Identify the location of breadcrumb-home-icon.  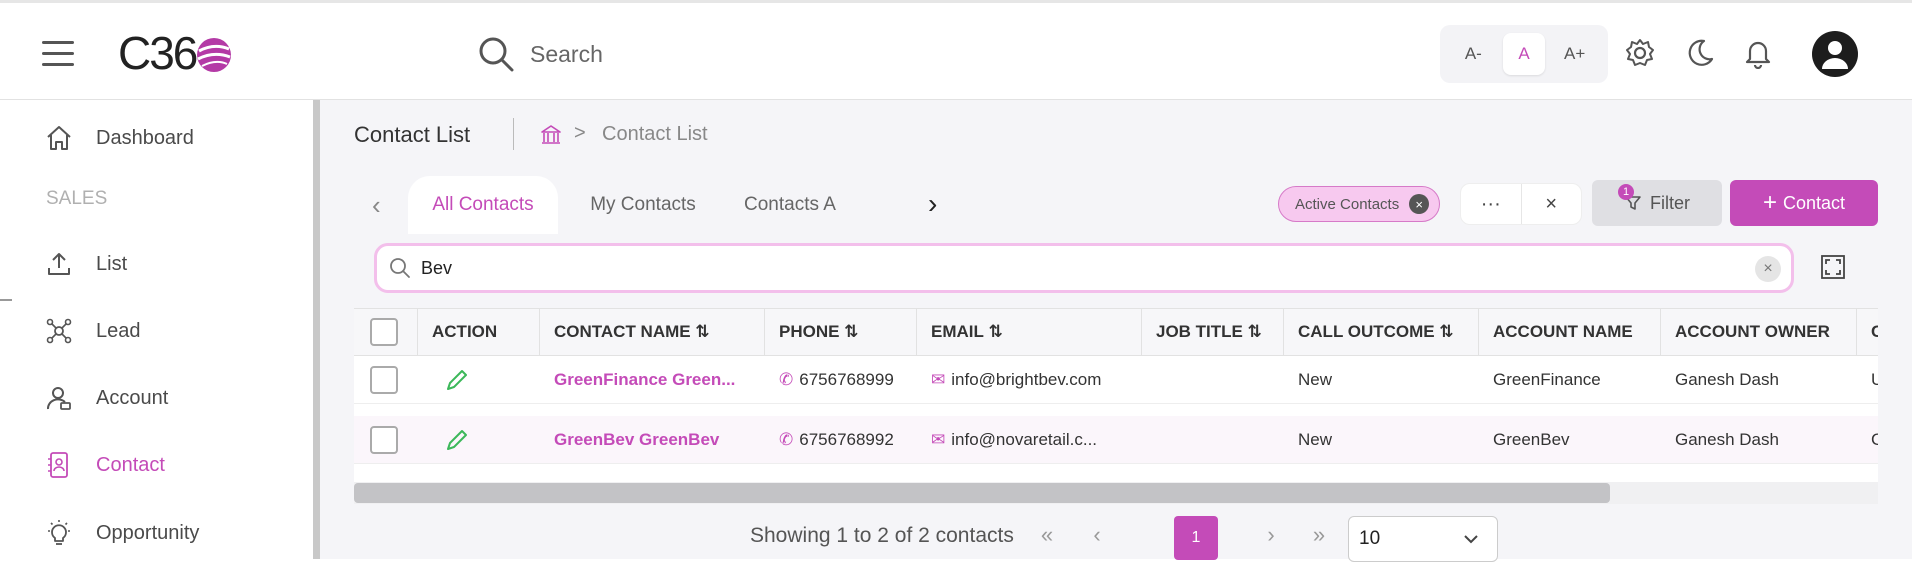
(551, 135).